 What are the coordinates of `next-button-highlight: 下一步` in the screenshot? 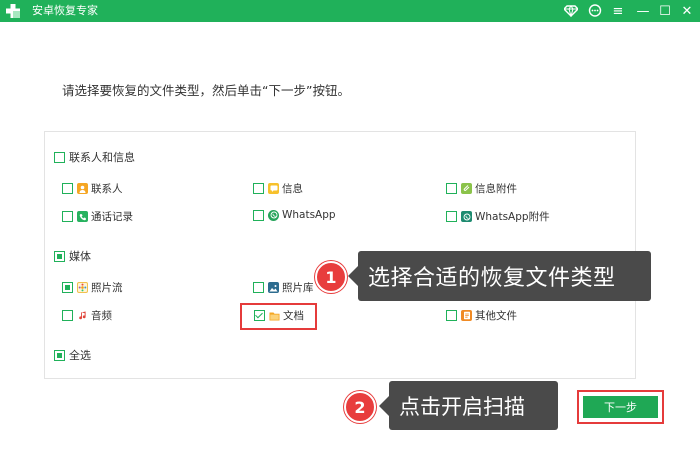 It's located at (620, 407).